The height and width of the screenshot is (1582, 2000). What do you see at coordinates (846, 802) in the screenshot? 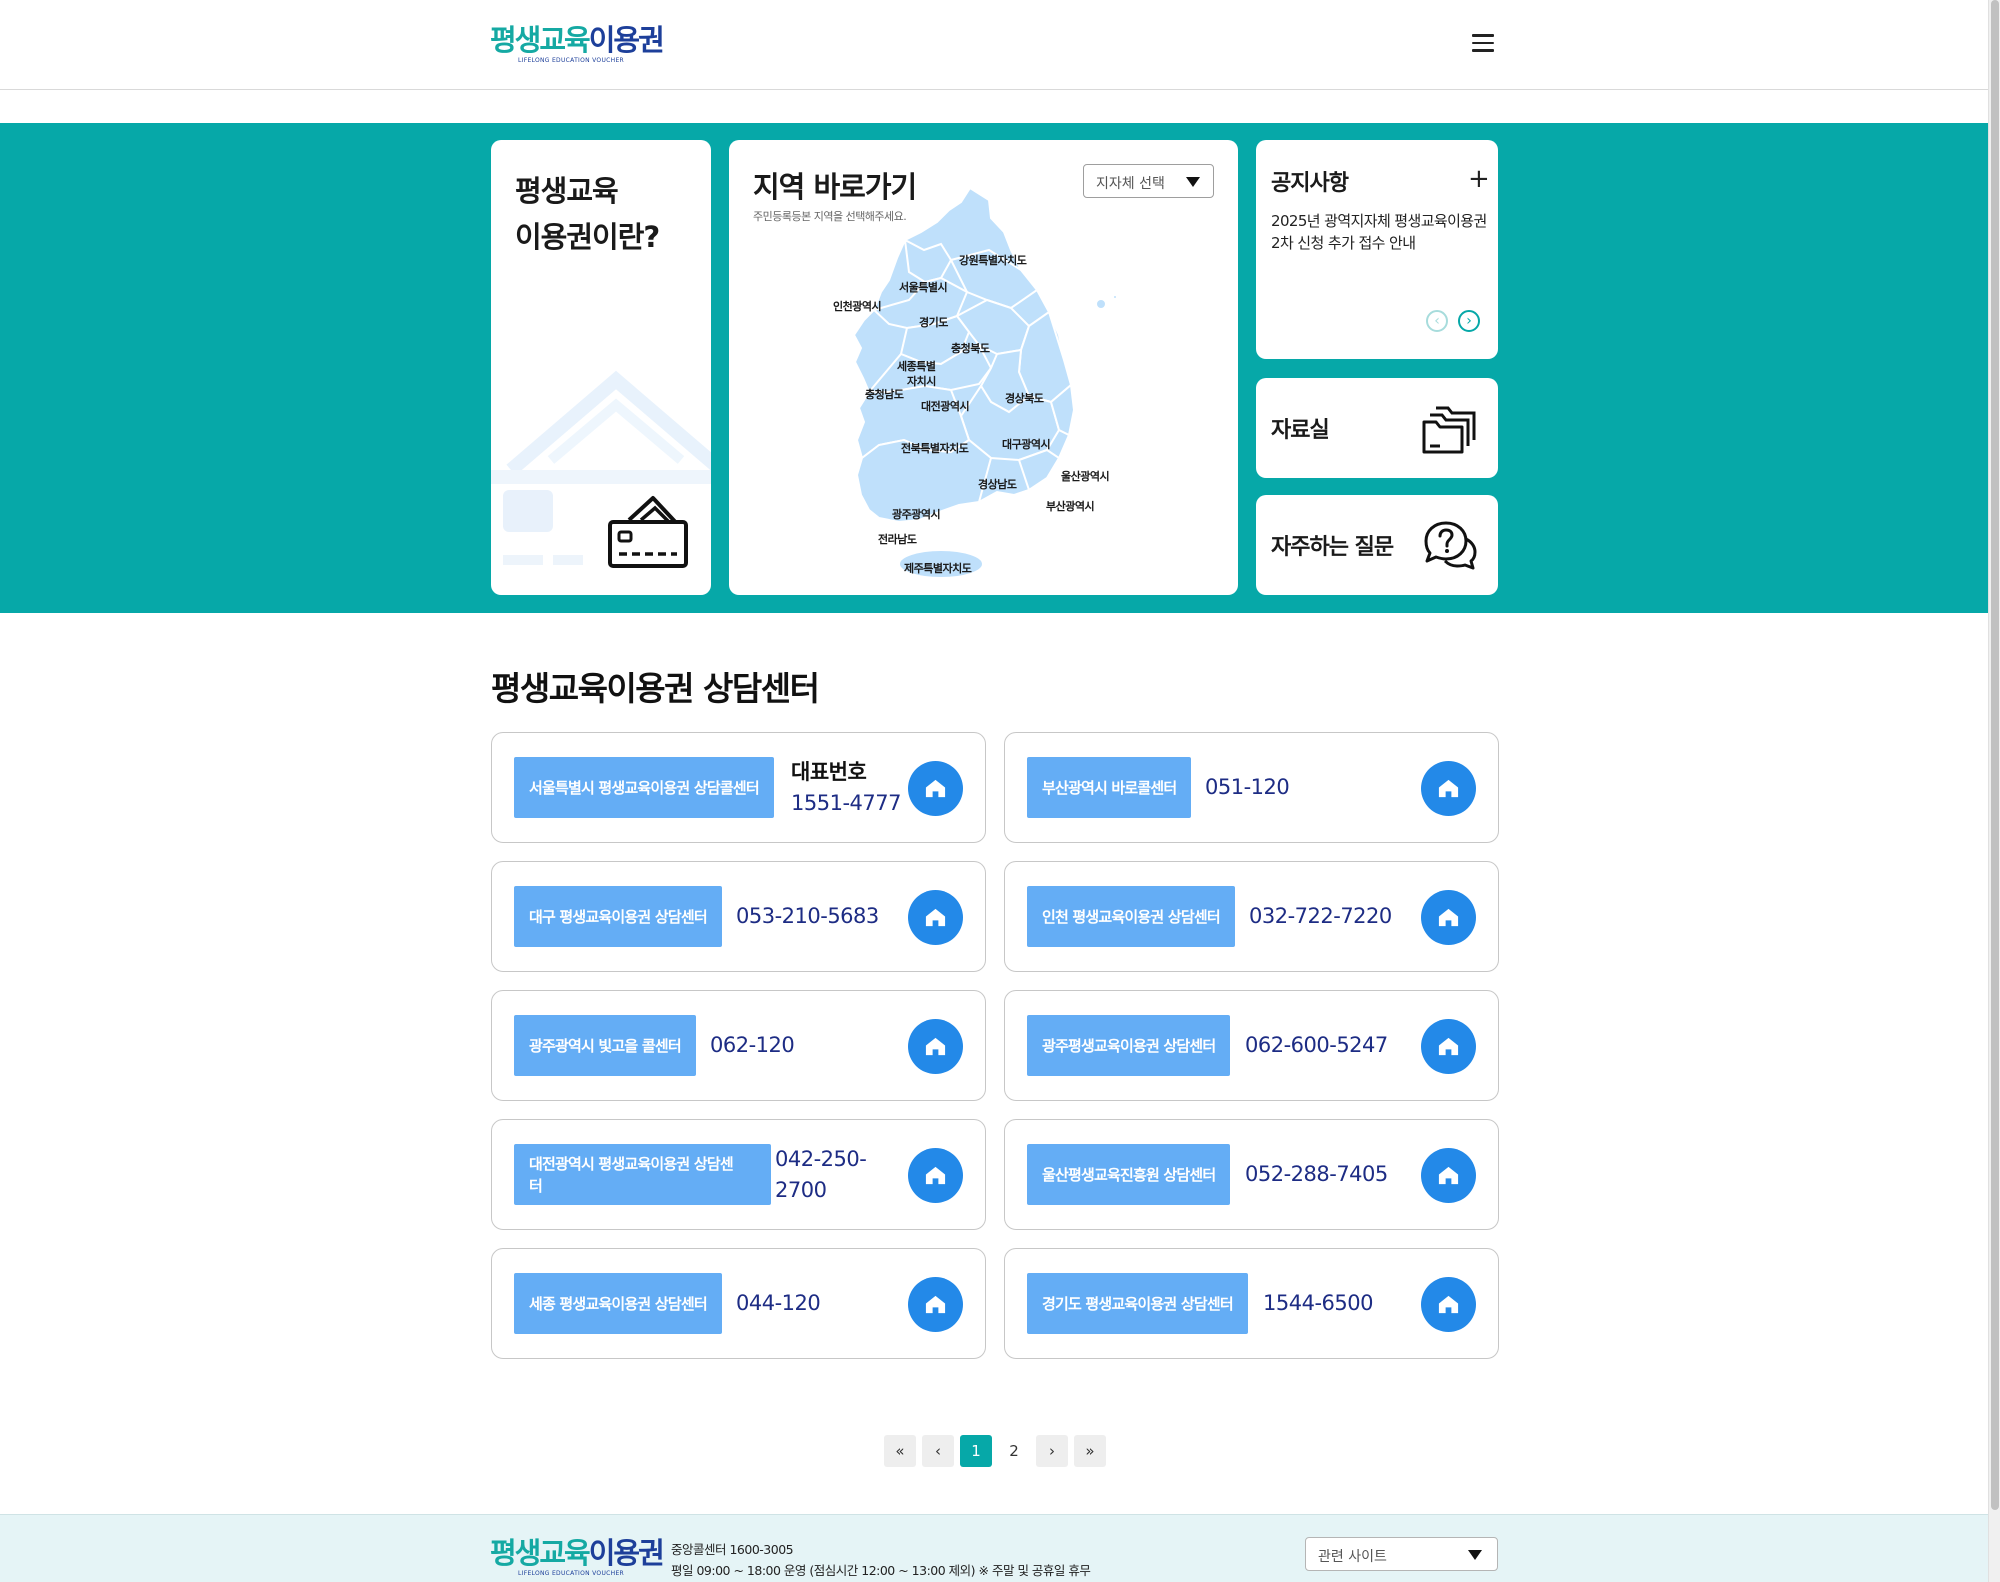
I see `phone-number: 1551-4777` at bounding box center [846, 802].